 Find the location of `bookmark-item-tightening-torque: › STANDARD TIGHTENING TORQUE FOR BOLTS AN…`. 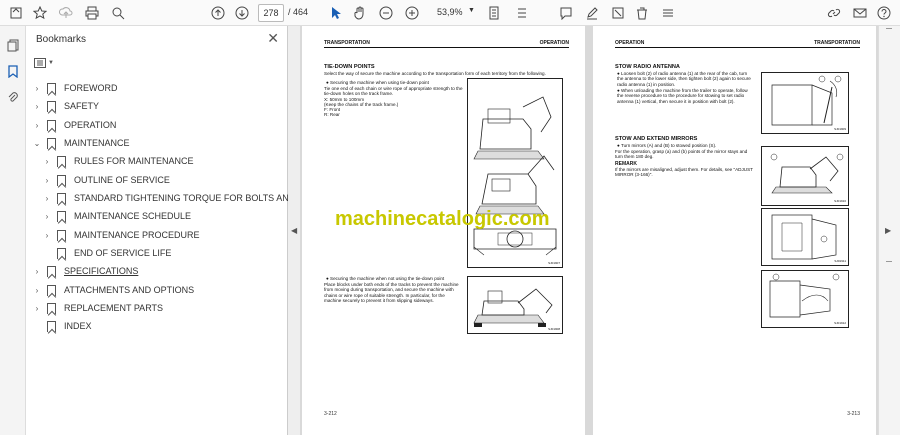

bookmark-item-tightening-torque: › STANDARD TIGHTENING TORQUE FOR BOLTS AN… is located at coordinates (182, 198).